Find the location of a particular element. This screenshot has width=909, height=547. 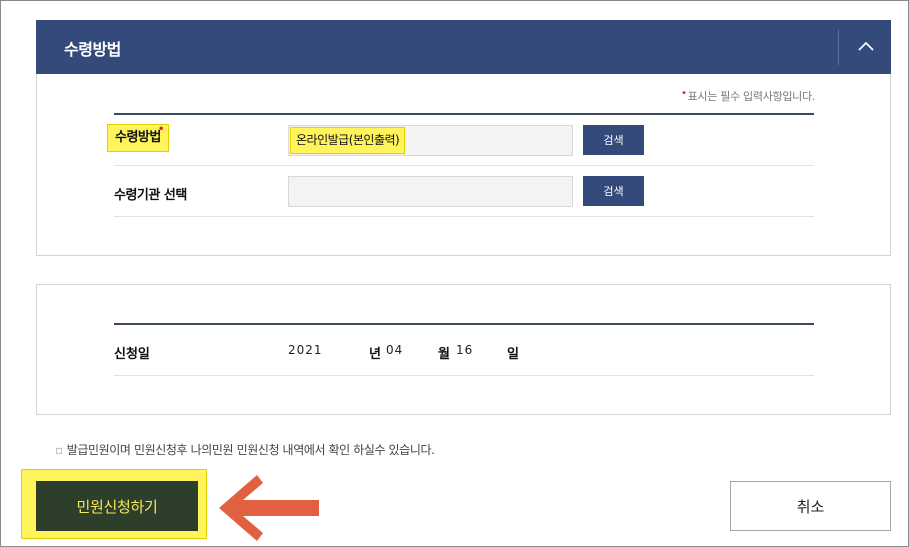

receive-agency-label: 수령기관 선택 is located at coordinates (150, 195).